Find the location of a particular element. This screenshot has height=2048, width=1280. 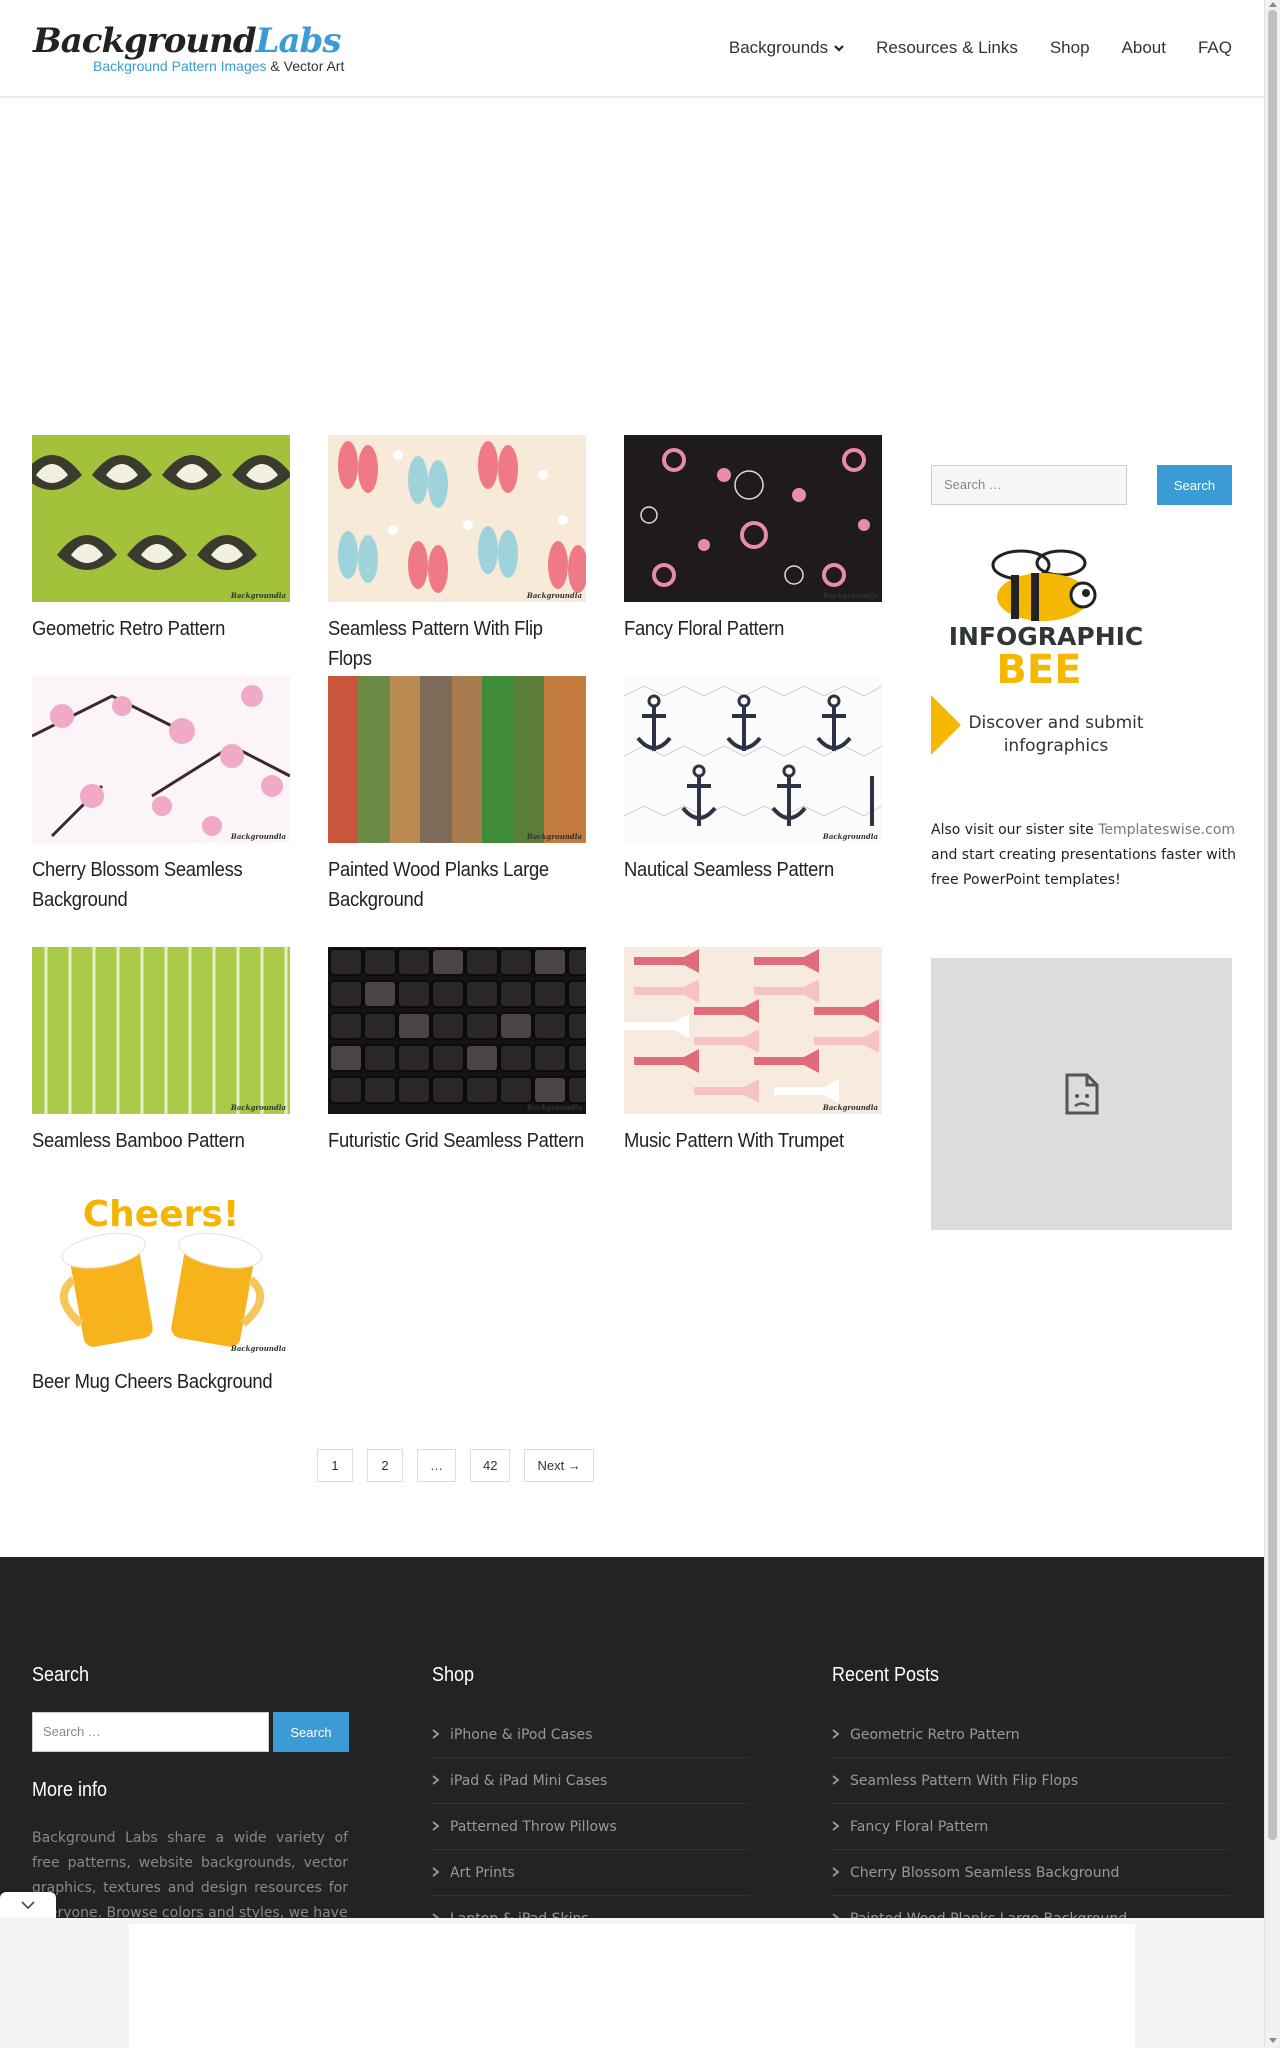

footer-recent-heading: Recent Posts is located at coordinates (886, 1675).